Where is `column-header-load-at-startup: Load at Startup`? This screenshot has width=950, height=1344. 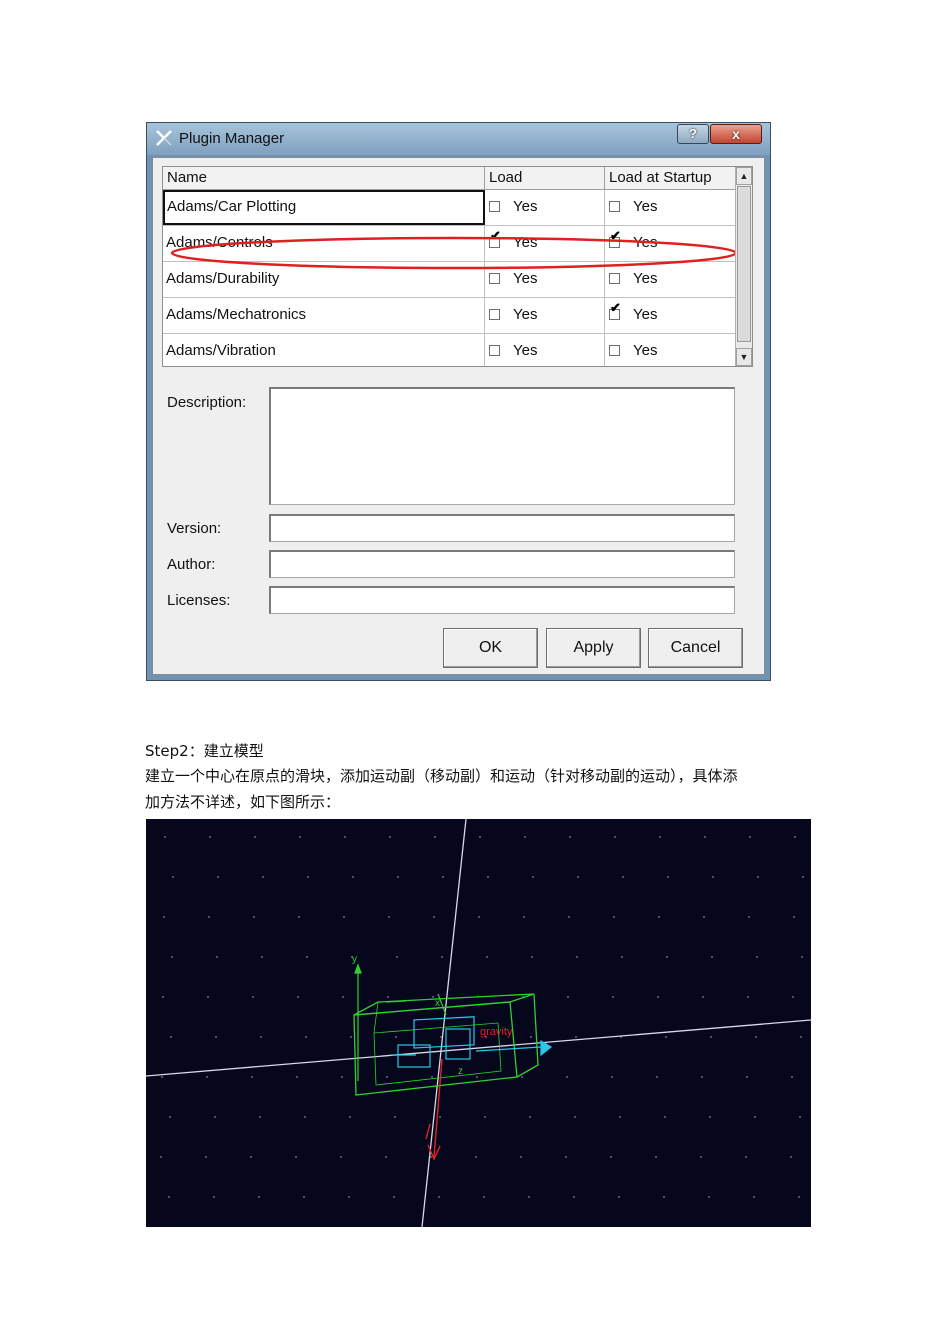
column-header-load-at-startup: Load at Startup is located at coordinates (671, 178).